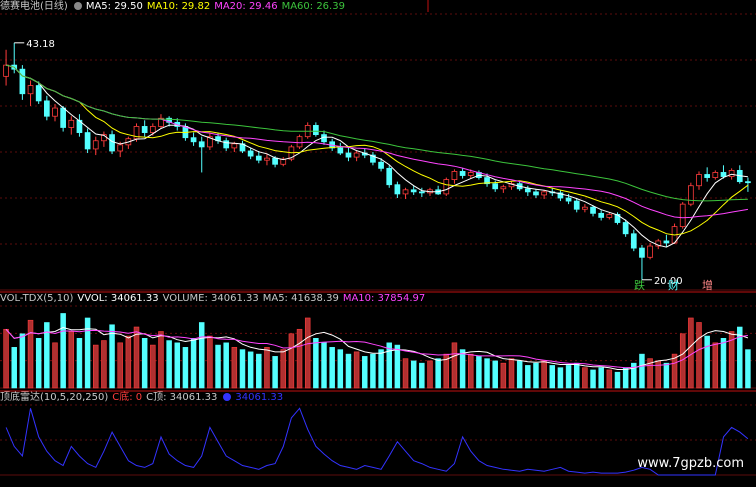  What do you see at coordinates (707, 285) in the screenshot?
I see `event-marker: 增` at bounding box center [707, 285].